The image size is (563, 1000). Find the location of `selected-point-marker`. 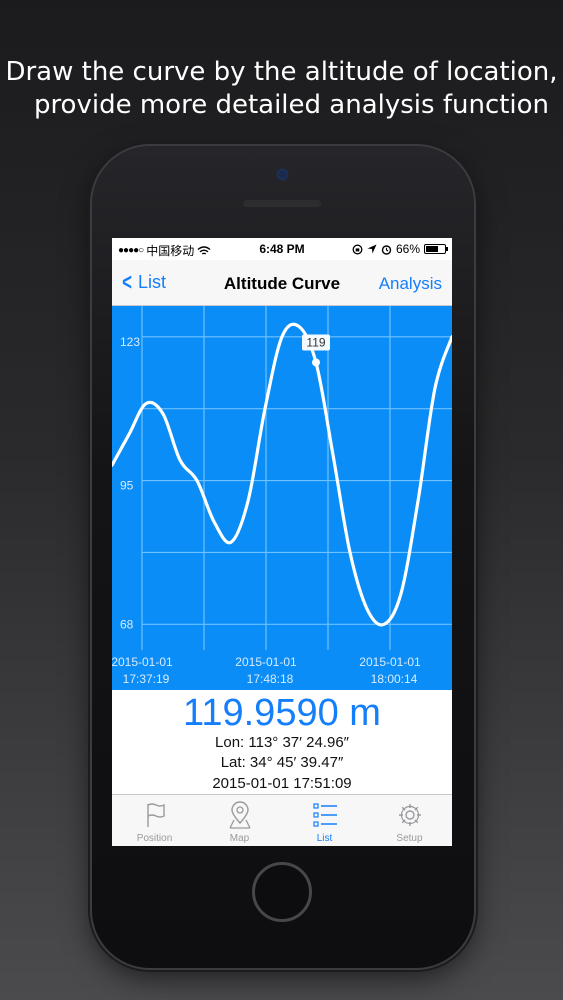

selected-point-marker is located at coordinates (316, 362).